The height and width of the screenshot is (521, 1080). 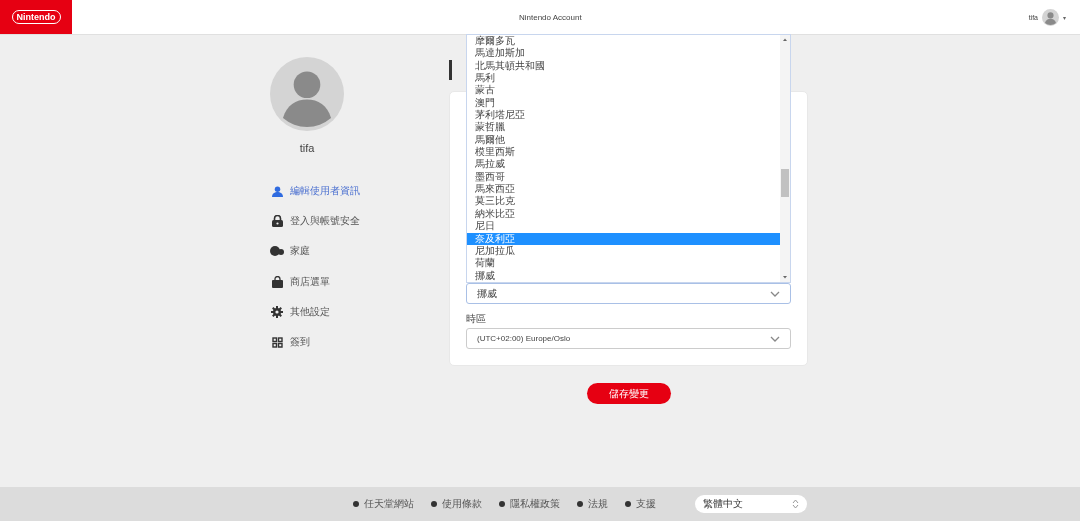 What do you see at coordinates (628, 338) in the screenshot?
I see `timezone-select: (UTC+02:00) Europe/Oslo` at bounding box center [628, 338].